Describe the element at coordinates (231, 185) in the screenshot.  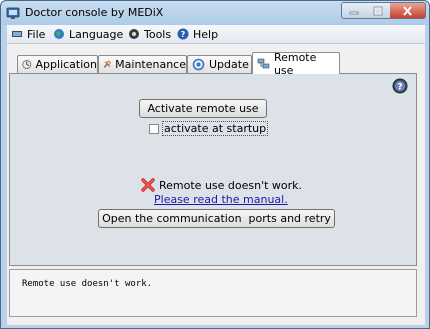
I see `status-message: Remote use doesn't work.` at that location.